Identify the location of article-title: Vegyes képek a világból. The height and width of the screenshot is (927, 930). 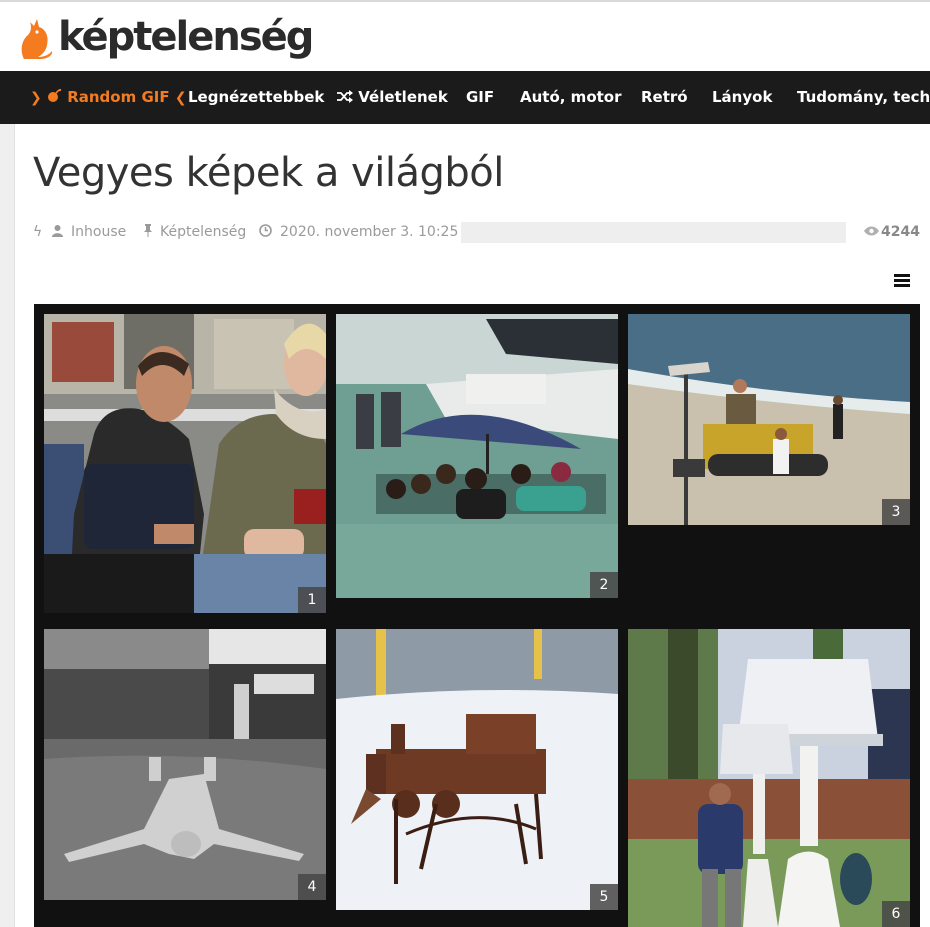
(268, 173).